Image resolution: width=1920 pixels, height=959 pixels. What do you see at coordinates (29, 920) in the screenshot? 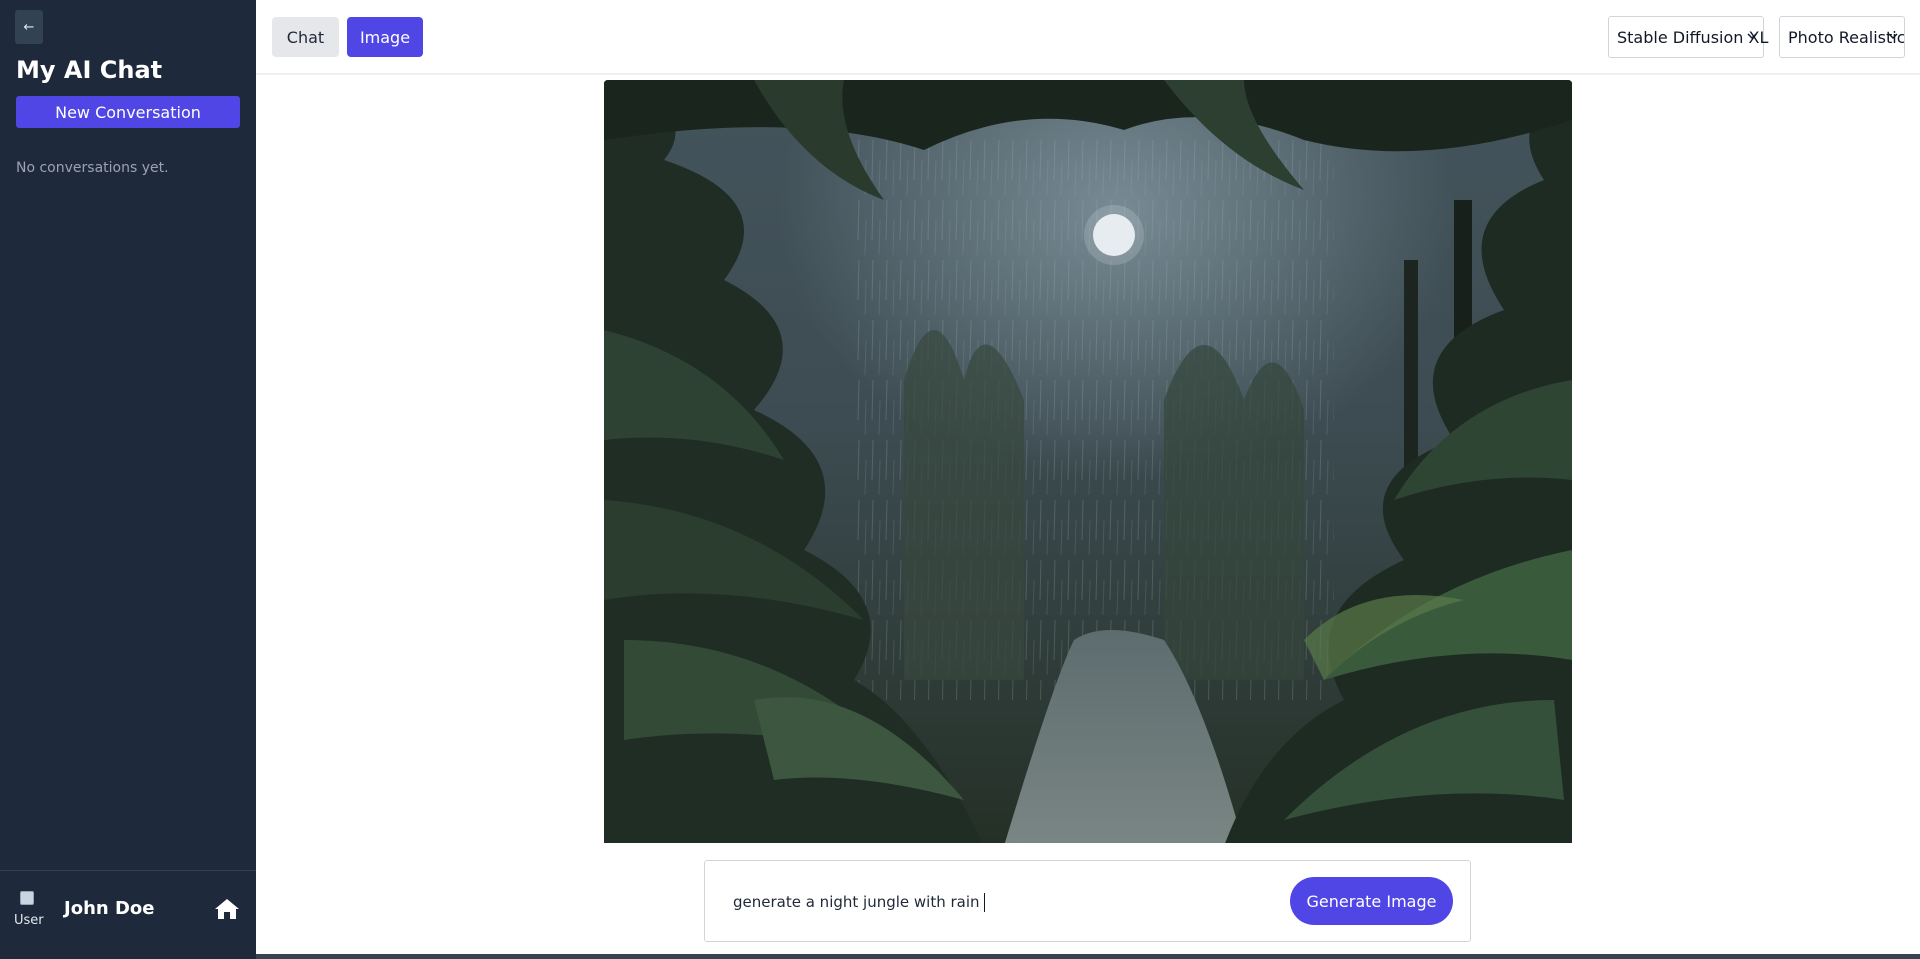
I see `avatar-alt-text: User` at bounding box center [29, 920].